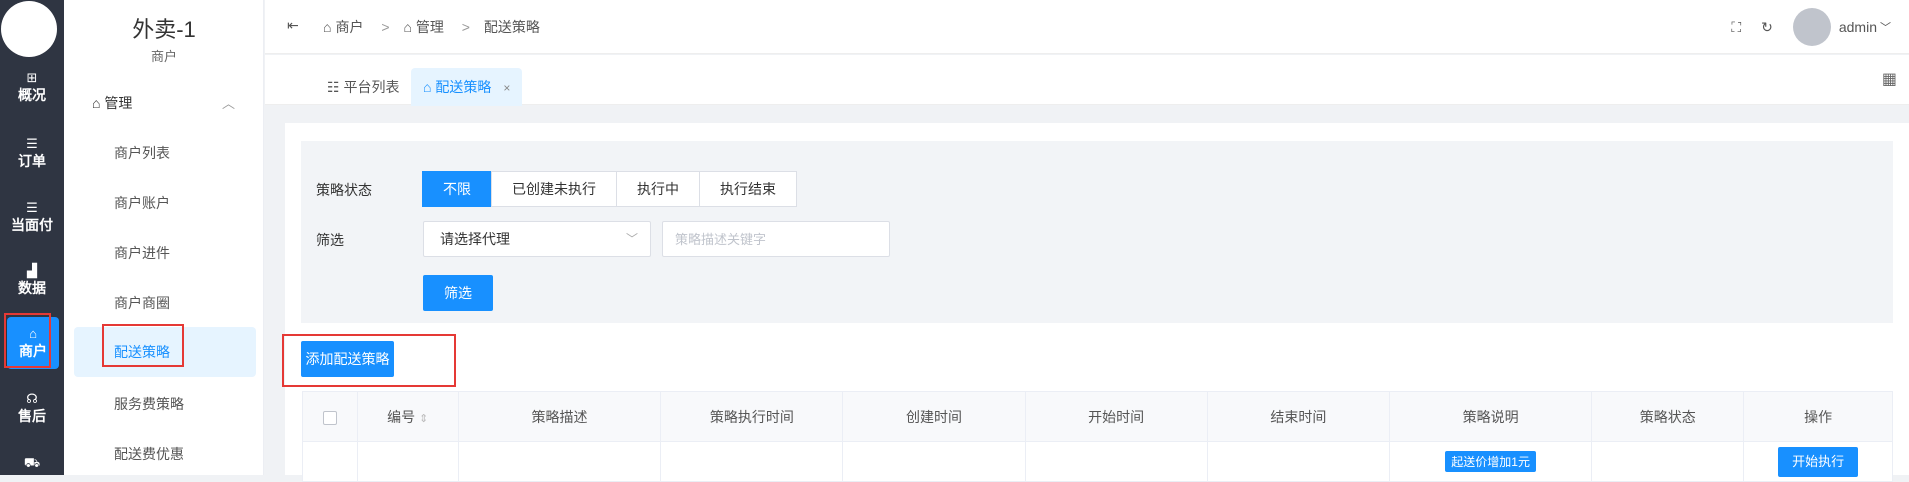 The width and height of the screenshot is (1909, 482). I want to click on header-id: 编号 ⇕, so click(407, 416).